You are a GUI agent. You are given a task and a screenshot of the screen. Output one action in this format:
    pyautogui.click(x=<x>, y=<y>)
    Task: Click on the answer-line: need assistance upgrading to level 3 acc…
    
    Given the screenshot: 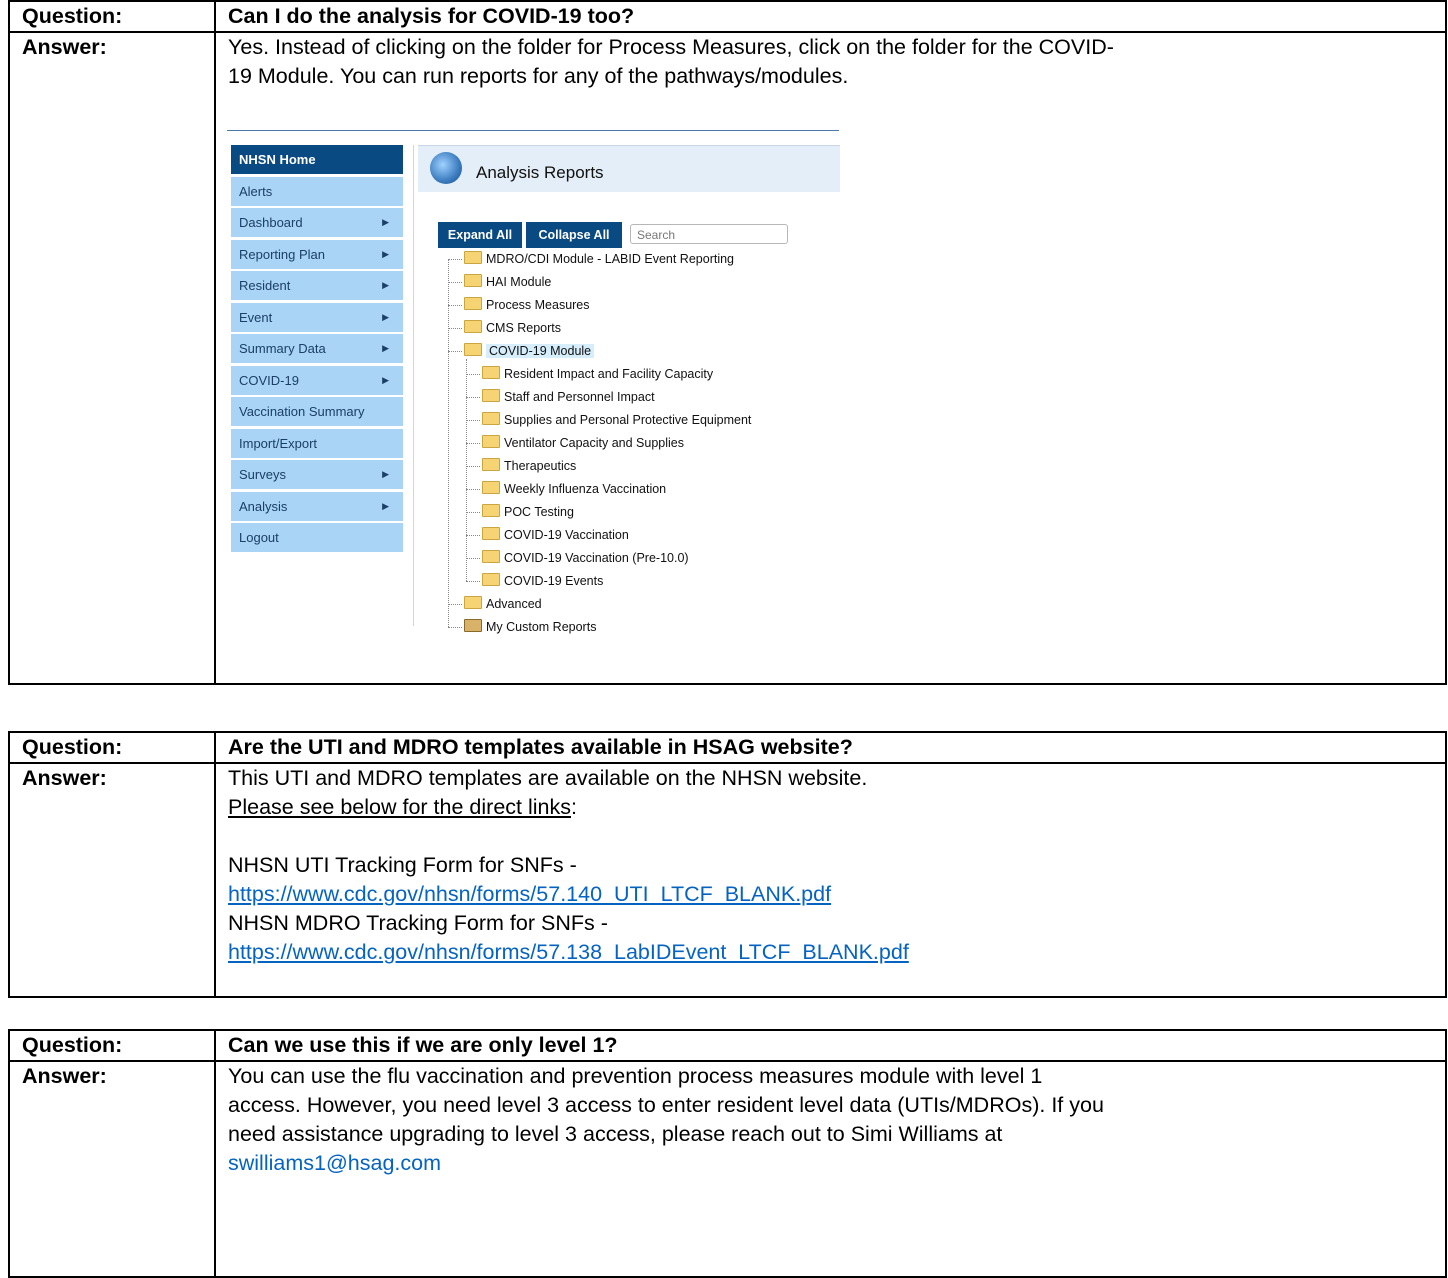 What is the action you would take?
    pyautogui.click(x=615, y=1134)
    